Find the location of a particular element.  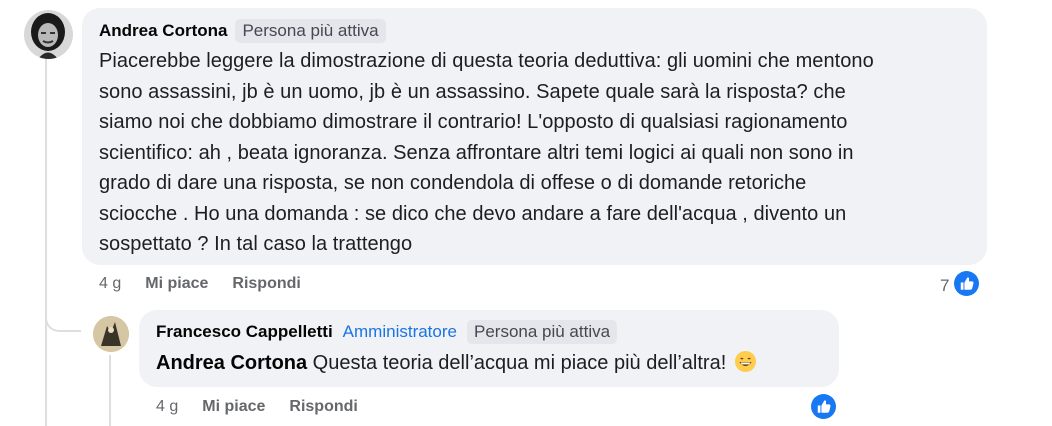

comment-timestamp: 4 g is located at coordinates (110, 284).